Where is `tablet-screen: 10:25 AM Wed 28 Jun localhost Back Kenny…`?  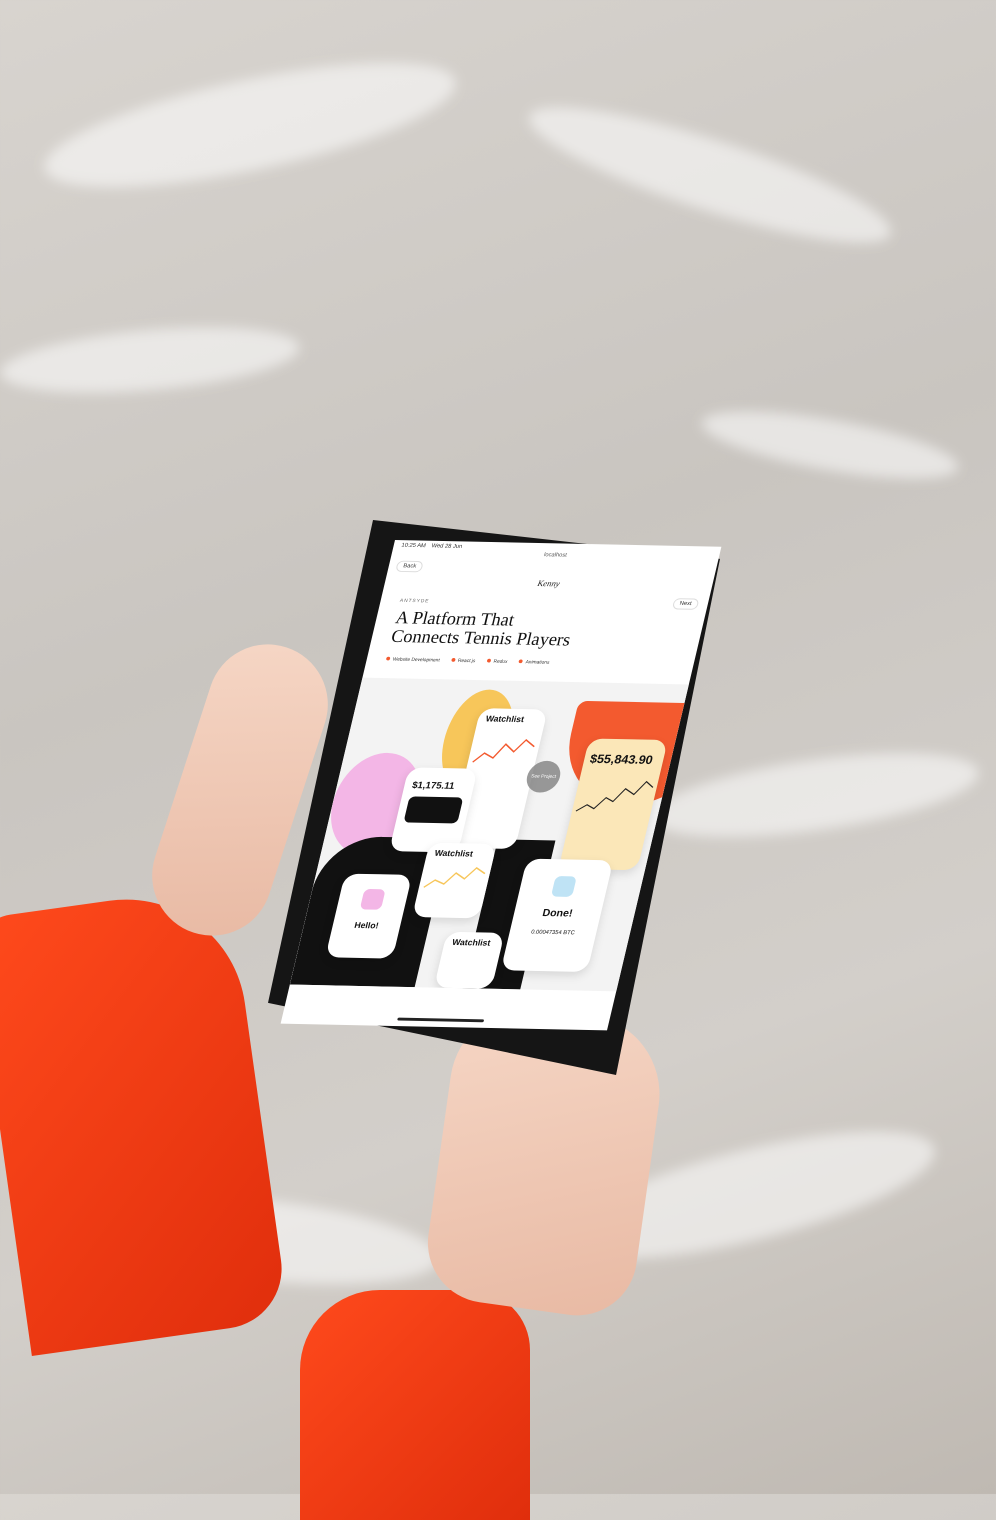 tablet-screen: 10:25 AM Wed 28 Jun localhost Back Kenny… is located at coordinates (501, 785).